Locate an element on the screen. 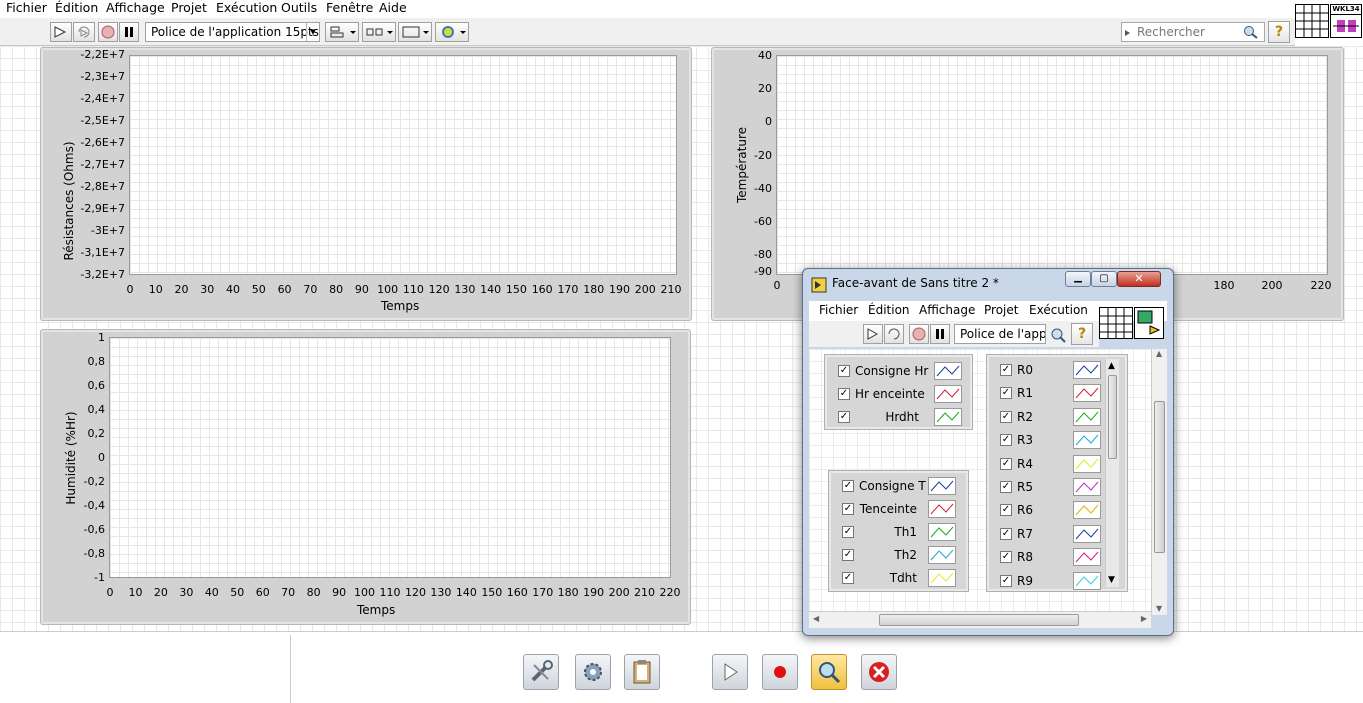 This screenshot has height=703, width=1363. menu-outils: Outils is located at coordinates (299, 8).